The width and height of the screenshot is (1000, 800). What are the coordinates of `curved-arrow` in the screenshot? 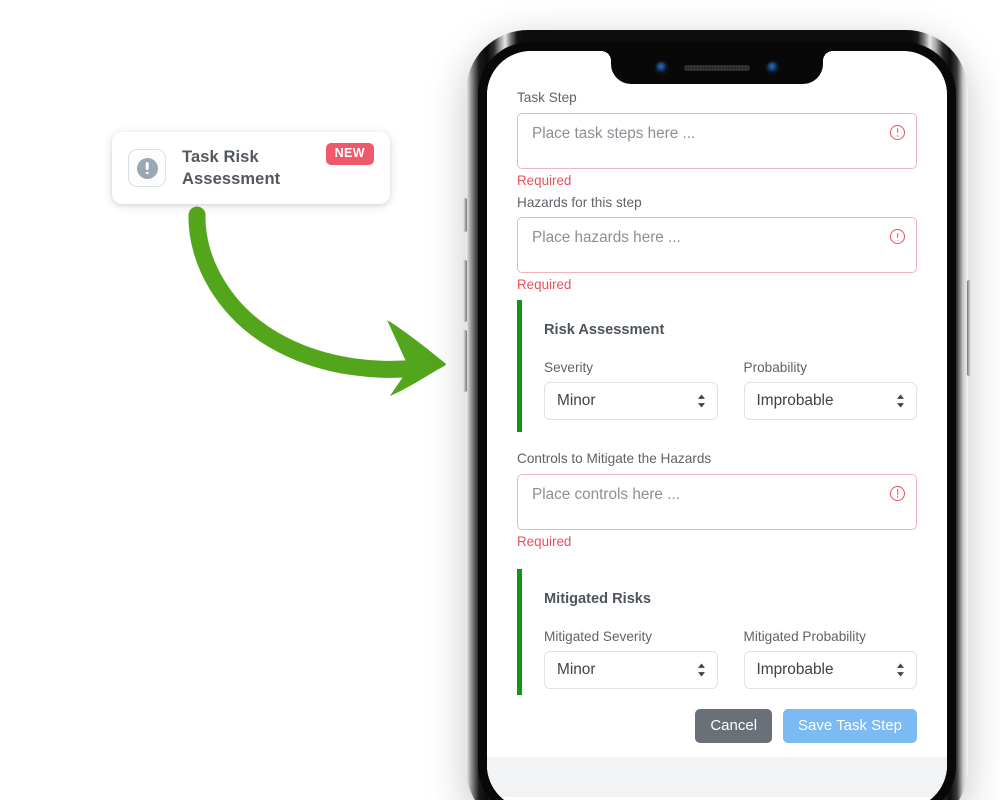 It's located at (328, 310).